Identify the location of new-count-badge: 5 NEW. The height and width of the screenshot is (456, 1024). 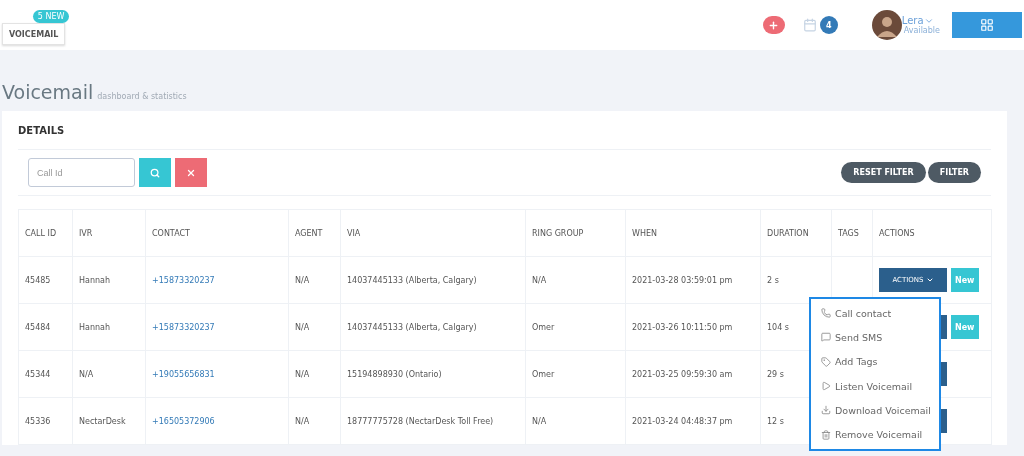
(51, 16).